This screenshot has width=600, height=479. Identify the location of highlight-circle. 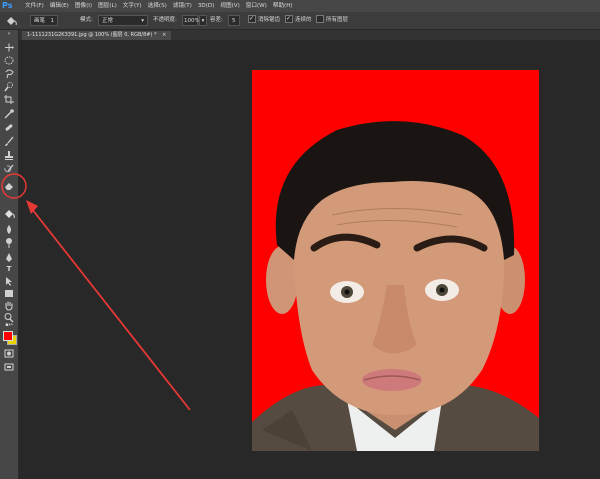
(14, 186).